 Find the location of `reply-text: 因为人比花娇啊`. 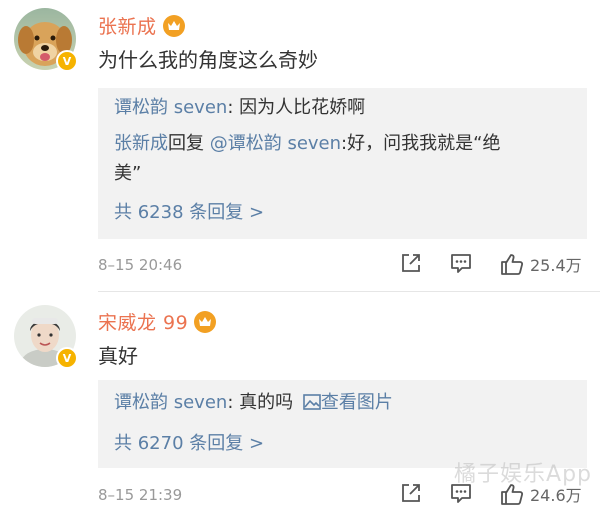

reply-text: 因为人比花娇啊 is located at coordinates (302, 107).